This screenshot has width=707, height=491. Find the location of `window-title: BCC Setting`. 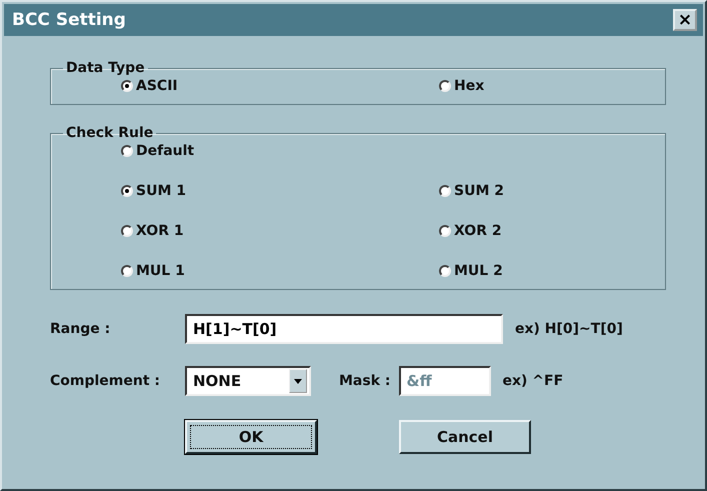

window-title: BCC Setting is located at coordinates (69, 20).